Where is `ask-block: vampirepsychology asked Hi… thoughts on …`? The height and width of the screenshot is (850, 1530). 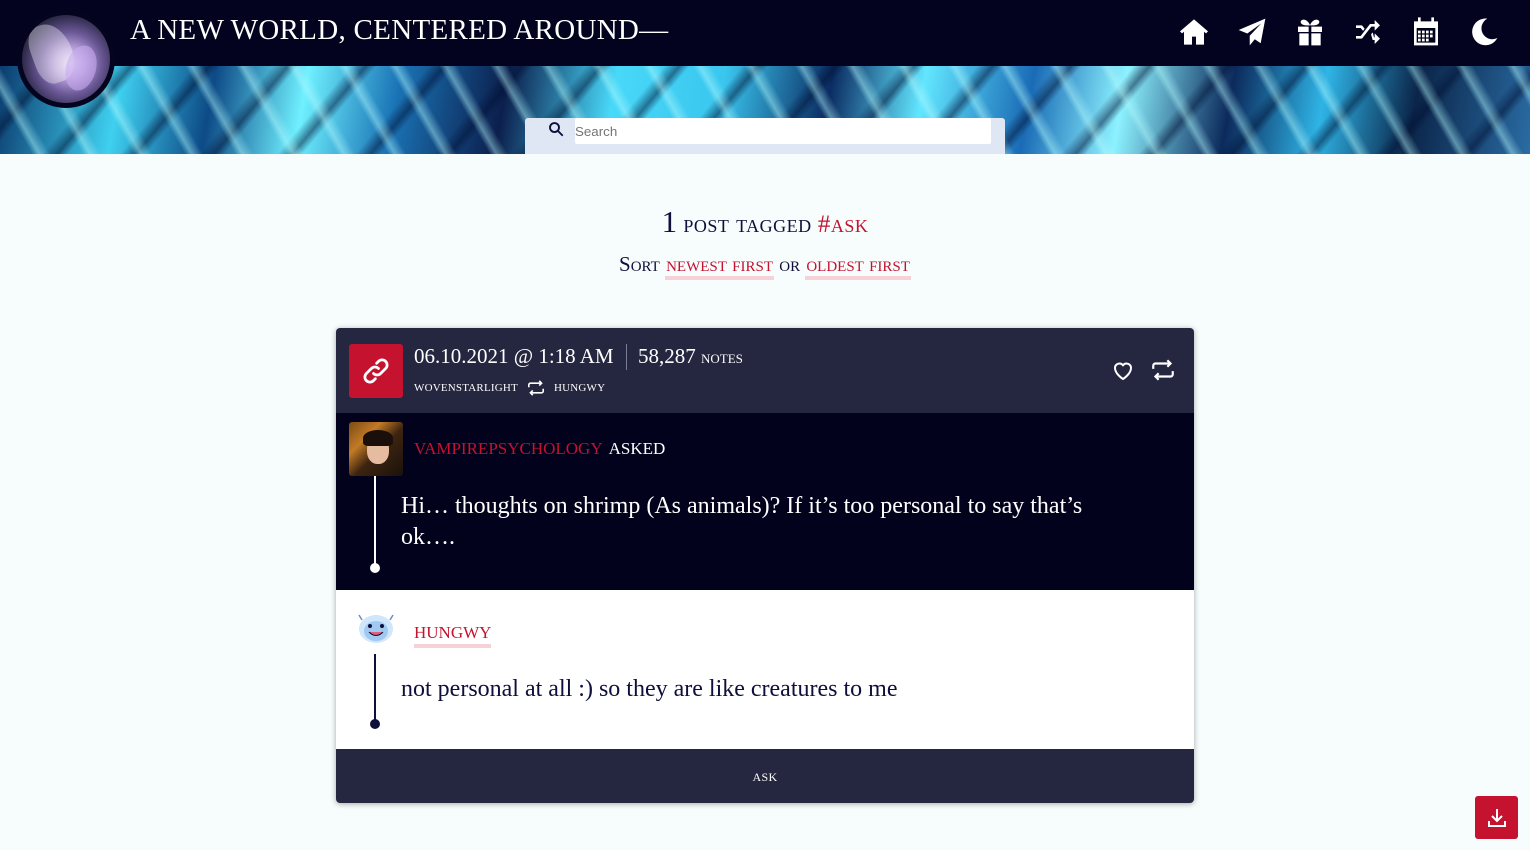 ask-block: vampirepsychology asked Hi… thoughts on … is located at coordinates (765, 501).